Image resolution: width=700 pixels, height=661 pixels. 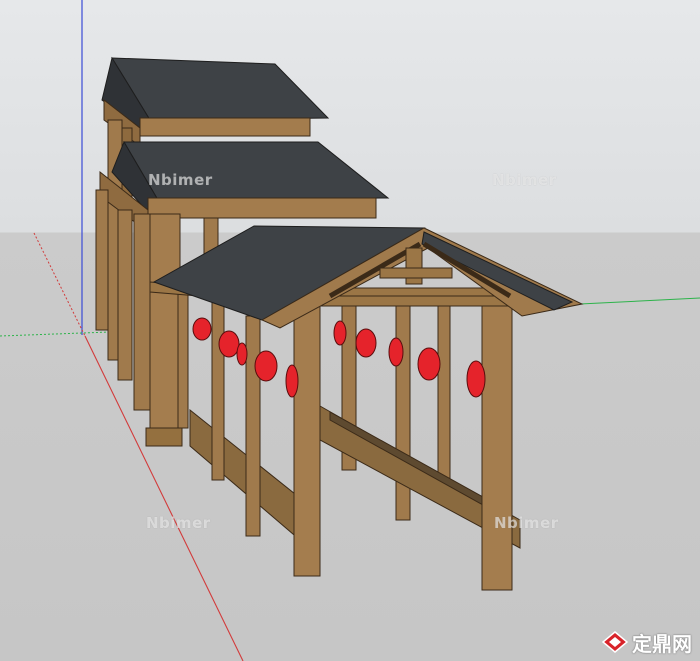 I want to click on green-axis-right, so click(x=639, y=301).